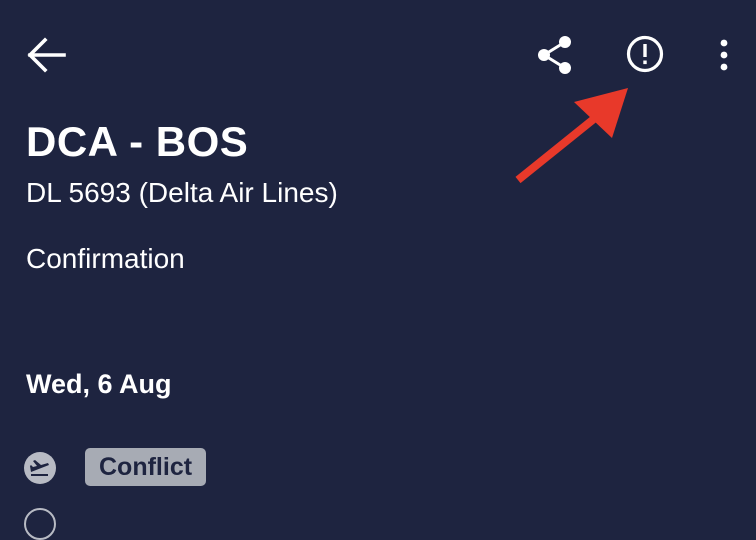 Image resolution: width=756 pixels, height=540 pixels. I want to click on red-arrow-pointer, so click(573, 135).